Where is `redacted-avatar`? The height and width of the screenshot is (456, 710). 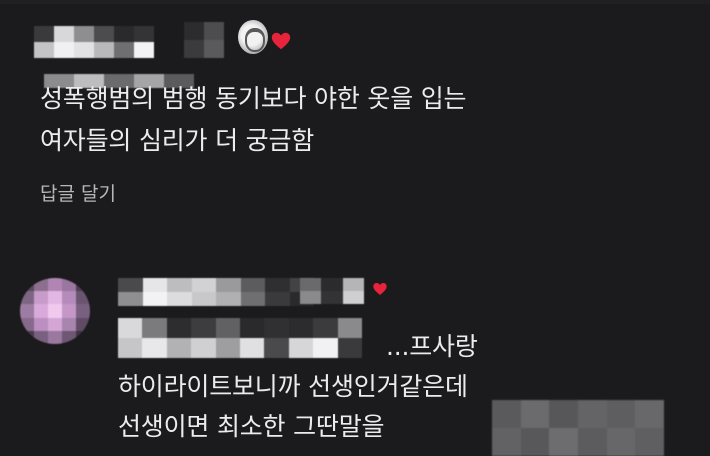
redacted-avatar is located at coordinates (55, 311).